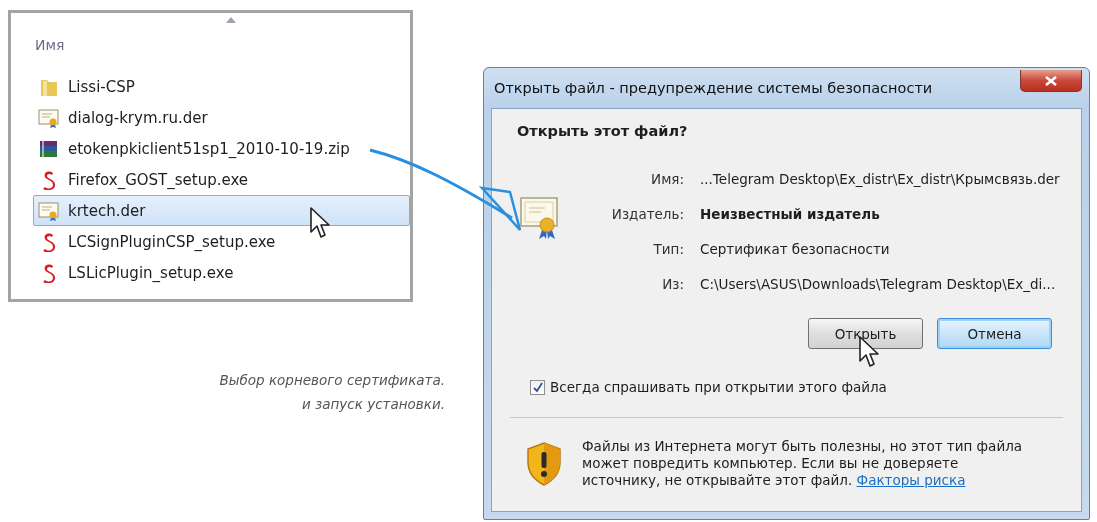 Image resolution: width=1097 pixels, height=522 pixels. I want to click on warning-text: Файлы из Интернета могут быть полезны, но этот тип файла может повредить компьютер. Если вы не доверяете источнику, не открывайте этот файл. Факторы риска, so click(803, 463).